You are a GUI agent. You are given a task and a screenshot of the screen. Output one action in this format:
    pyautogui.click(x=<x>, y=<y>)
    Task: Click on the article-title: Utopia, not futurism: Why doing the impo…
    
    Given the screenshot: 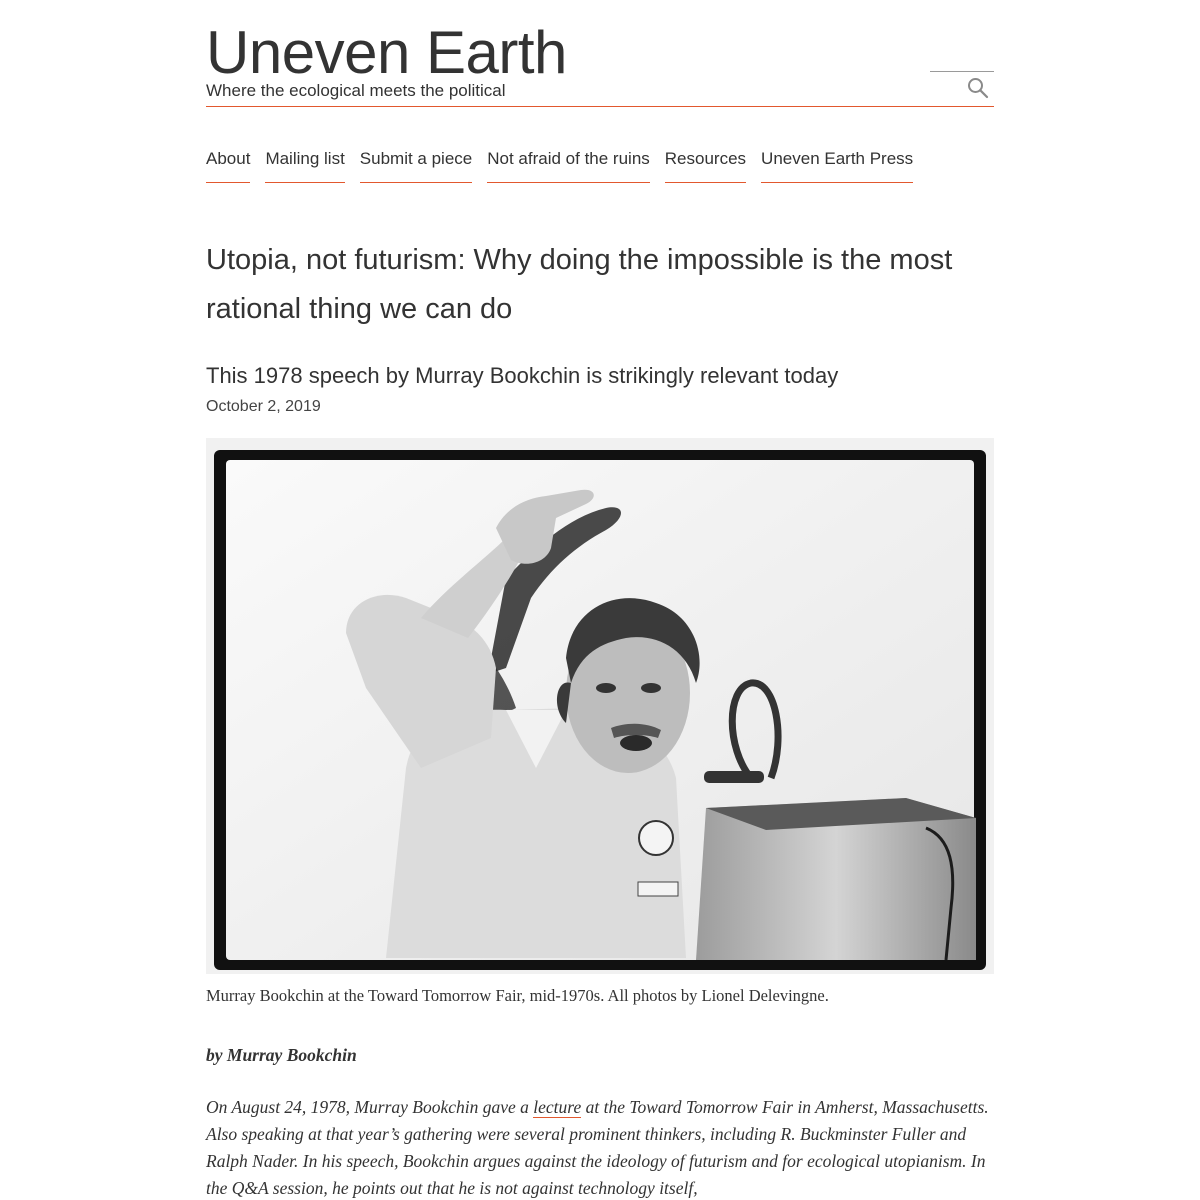 What is the action you would take?
    pyautogui.click(x=579, y=284)
    